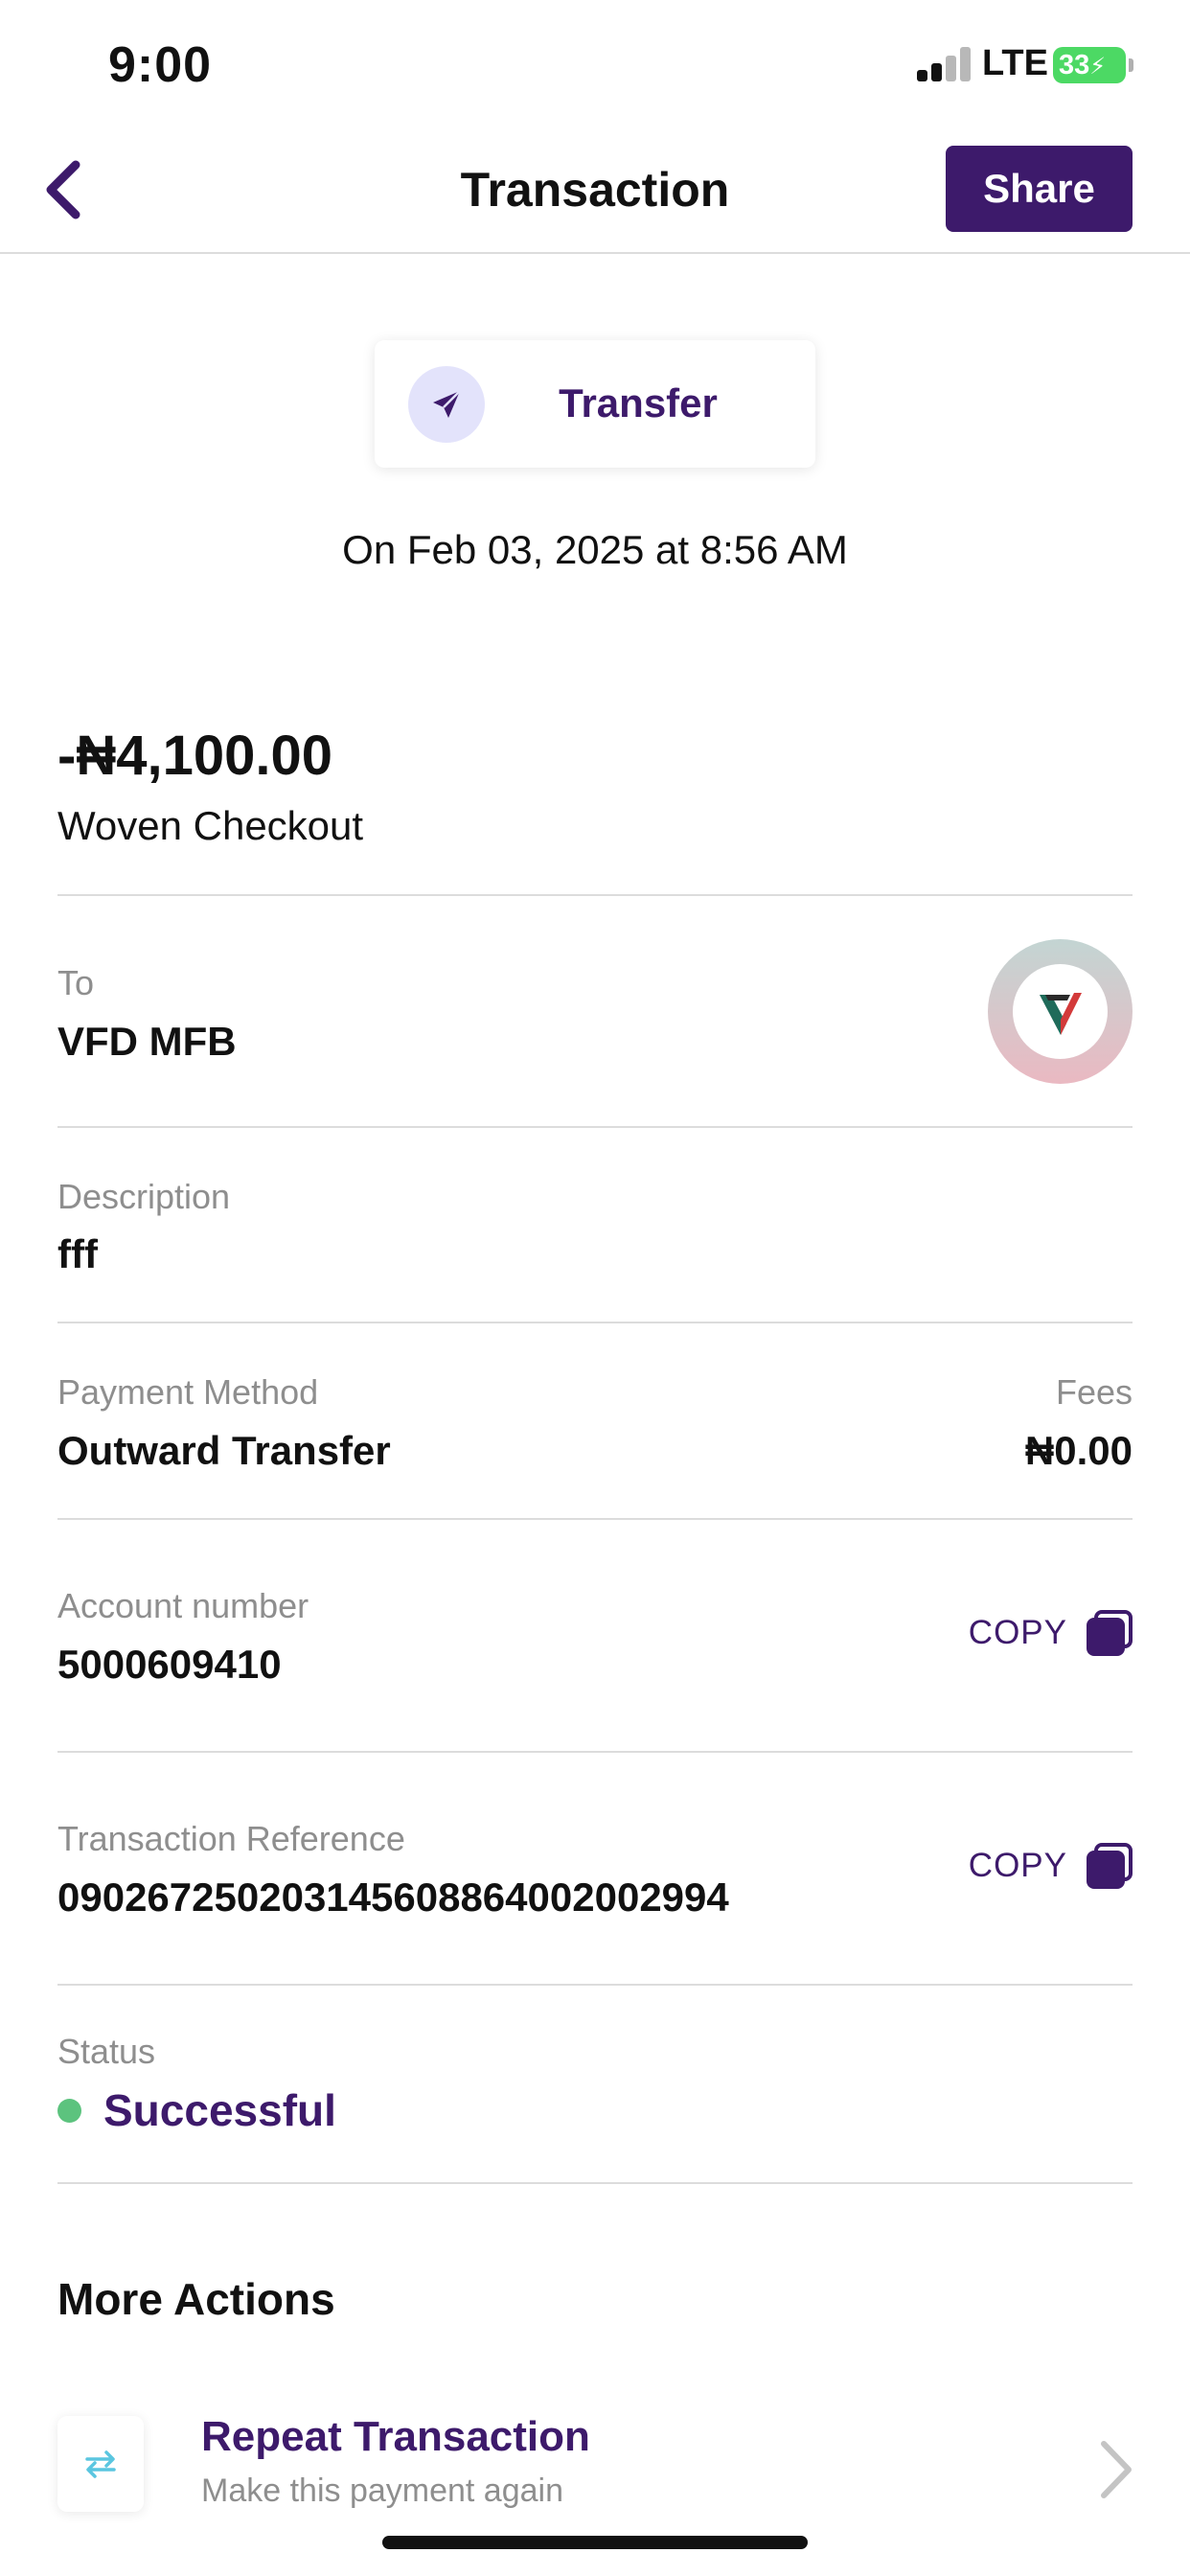 This screenshot has height=2576, width=1190. Describe the element at coordinates (595, 549) in the screenshot. I see `transaction-date: On Feb 03, 2025 at 8:56 AM` at that location.